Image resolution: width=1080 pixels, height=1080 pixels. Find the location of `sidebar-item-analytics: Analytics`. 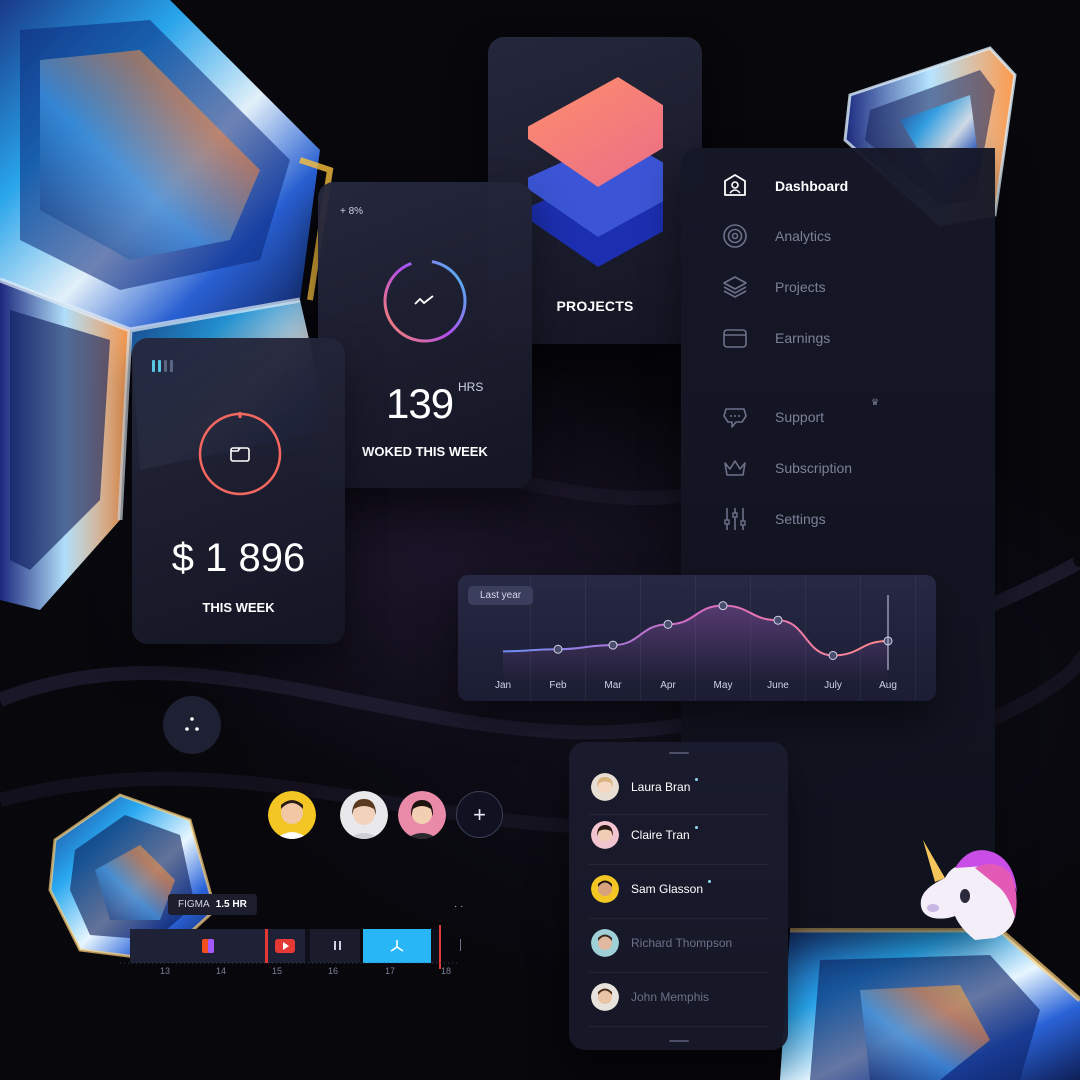

sidebar-item-analytics: Analytics is located at coordinates (776, 236).